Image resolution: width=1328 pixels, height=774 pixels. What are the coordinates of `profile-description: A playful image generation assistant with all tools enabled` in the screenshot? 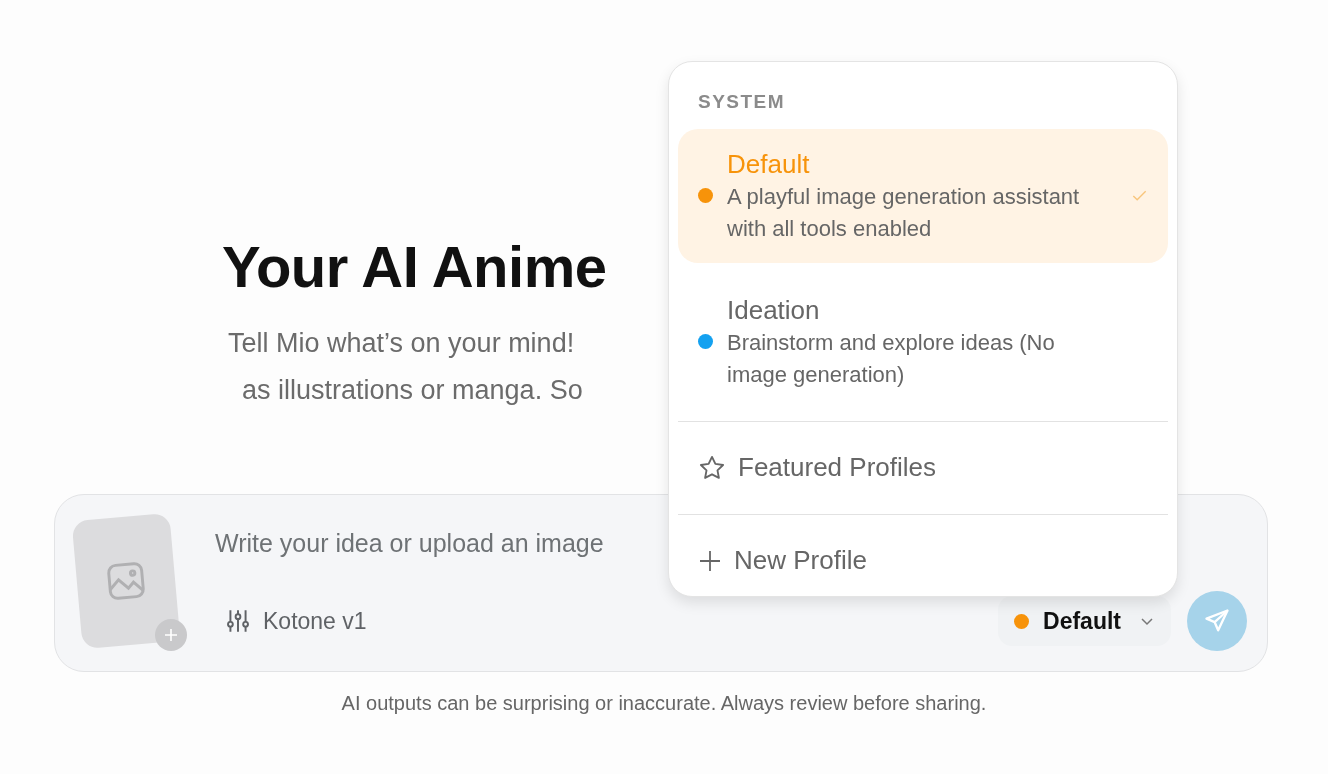 It's located at (904, 212).